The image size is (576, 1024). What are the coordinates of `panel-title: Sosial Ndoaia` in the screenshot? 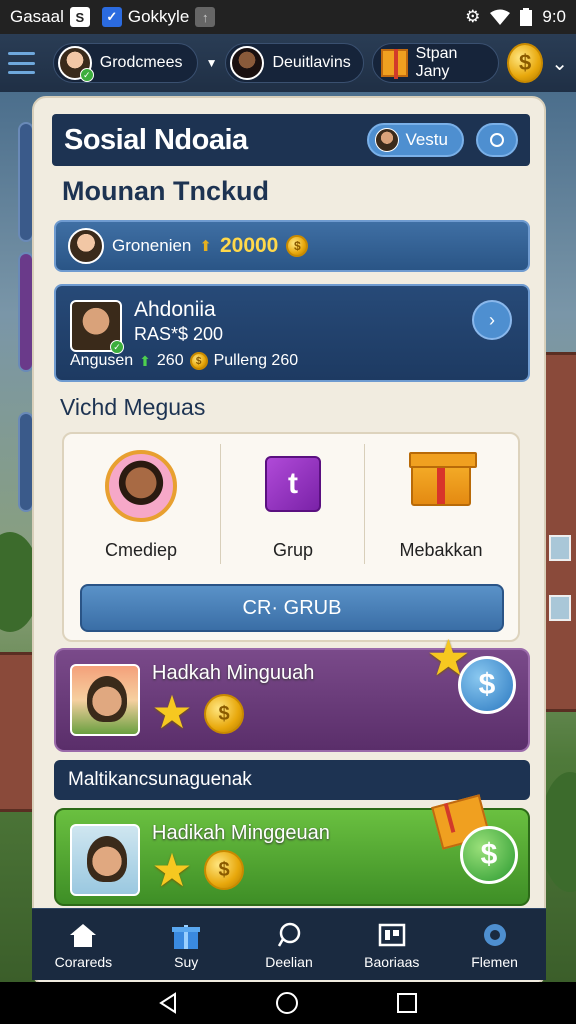 It's located at (156, 139).